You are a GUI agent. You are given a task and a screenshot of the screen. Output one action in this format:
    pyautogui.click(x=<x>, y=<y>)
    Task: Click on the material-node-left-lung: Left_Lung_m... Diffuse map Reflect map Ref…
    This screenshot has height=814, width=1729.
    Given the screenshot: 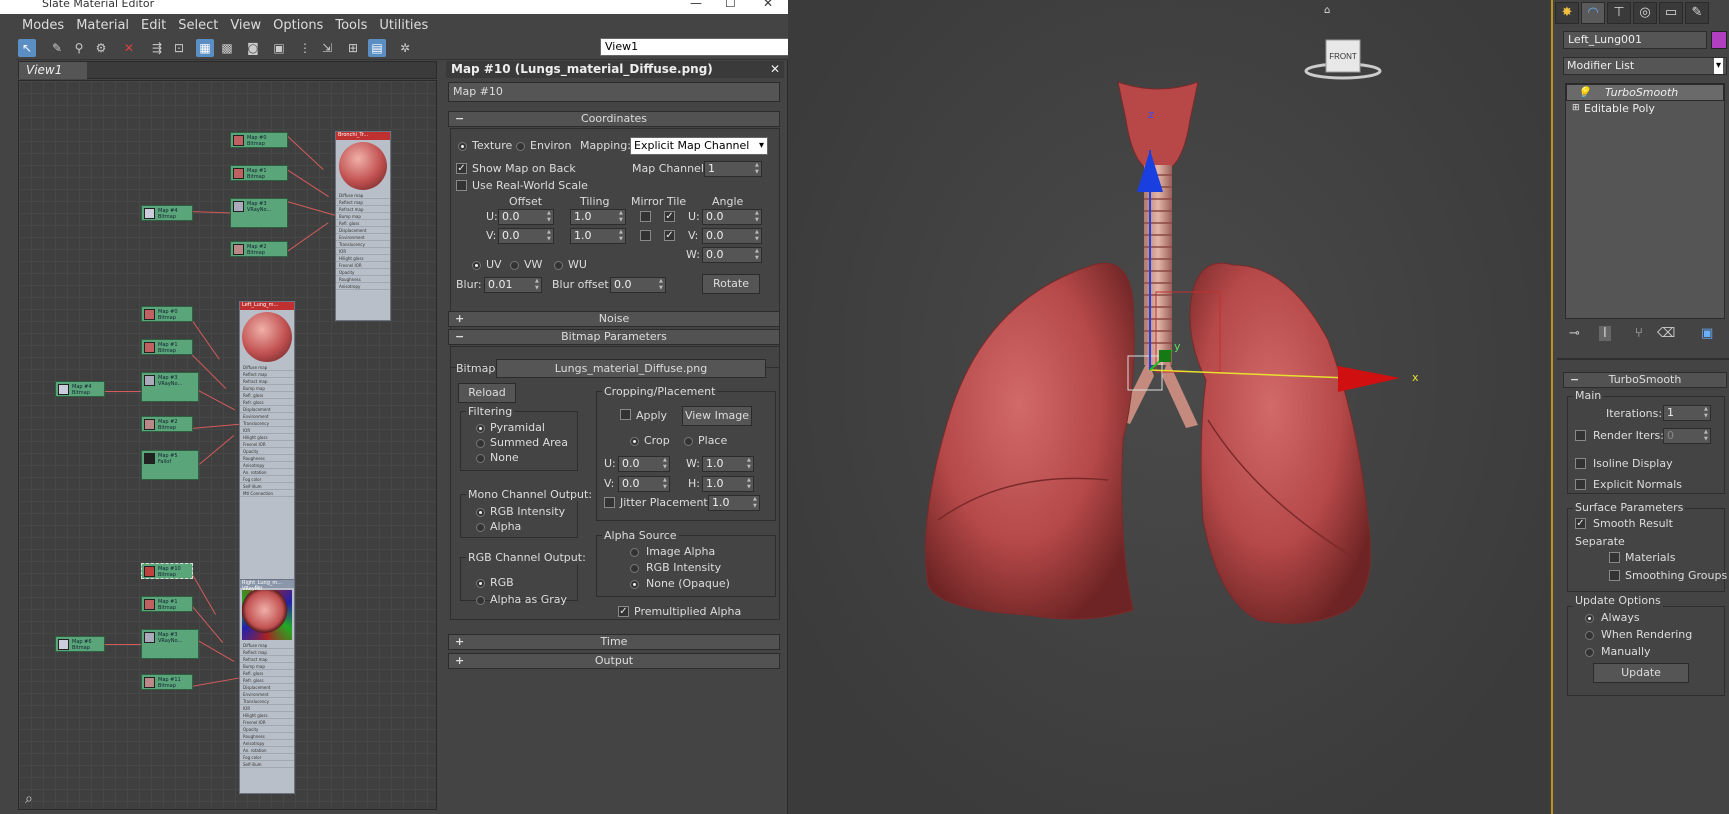 What is the action you would take?
    pyautogui.click(x=267, y=448)
    